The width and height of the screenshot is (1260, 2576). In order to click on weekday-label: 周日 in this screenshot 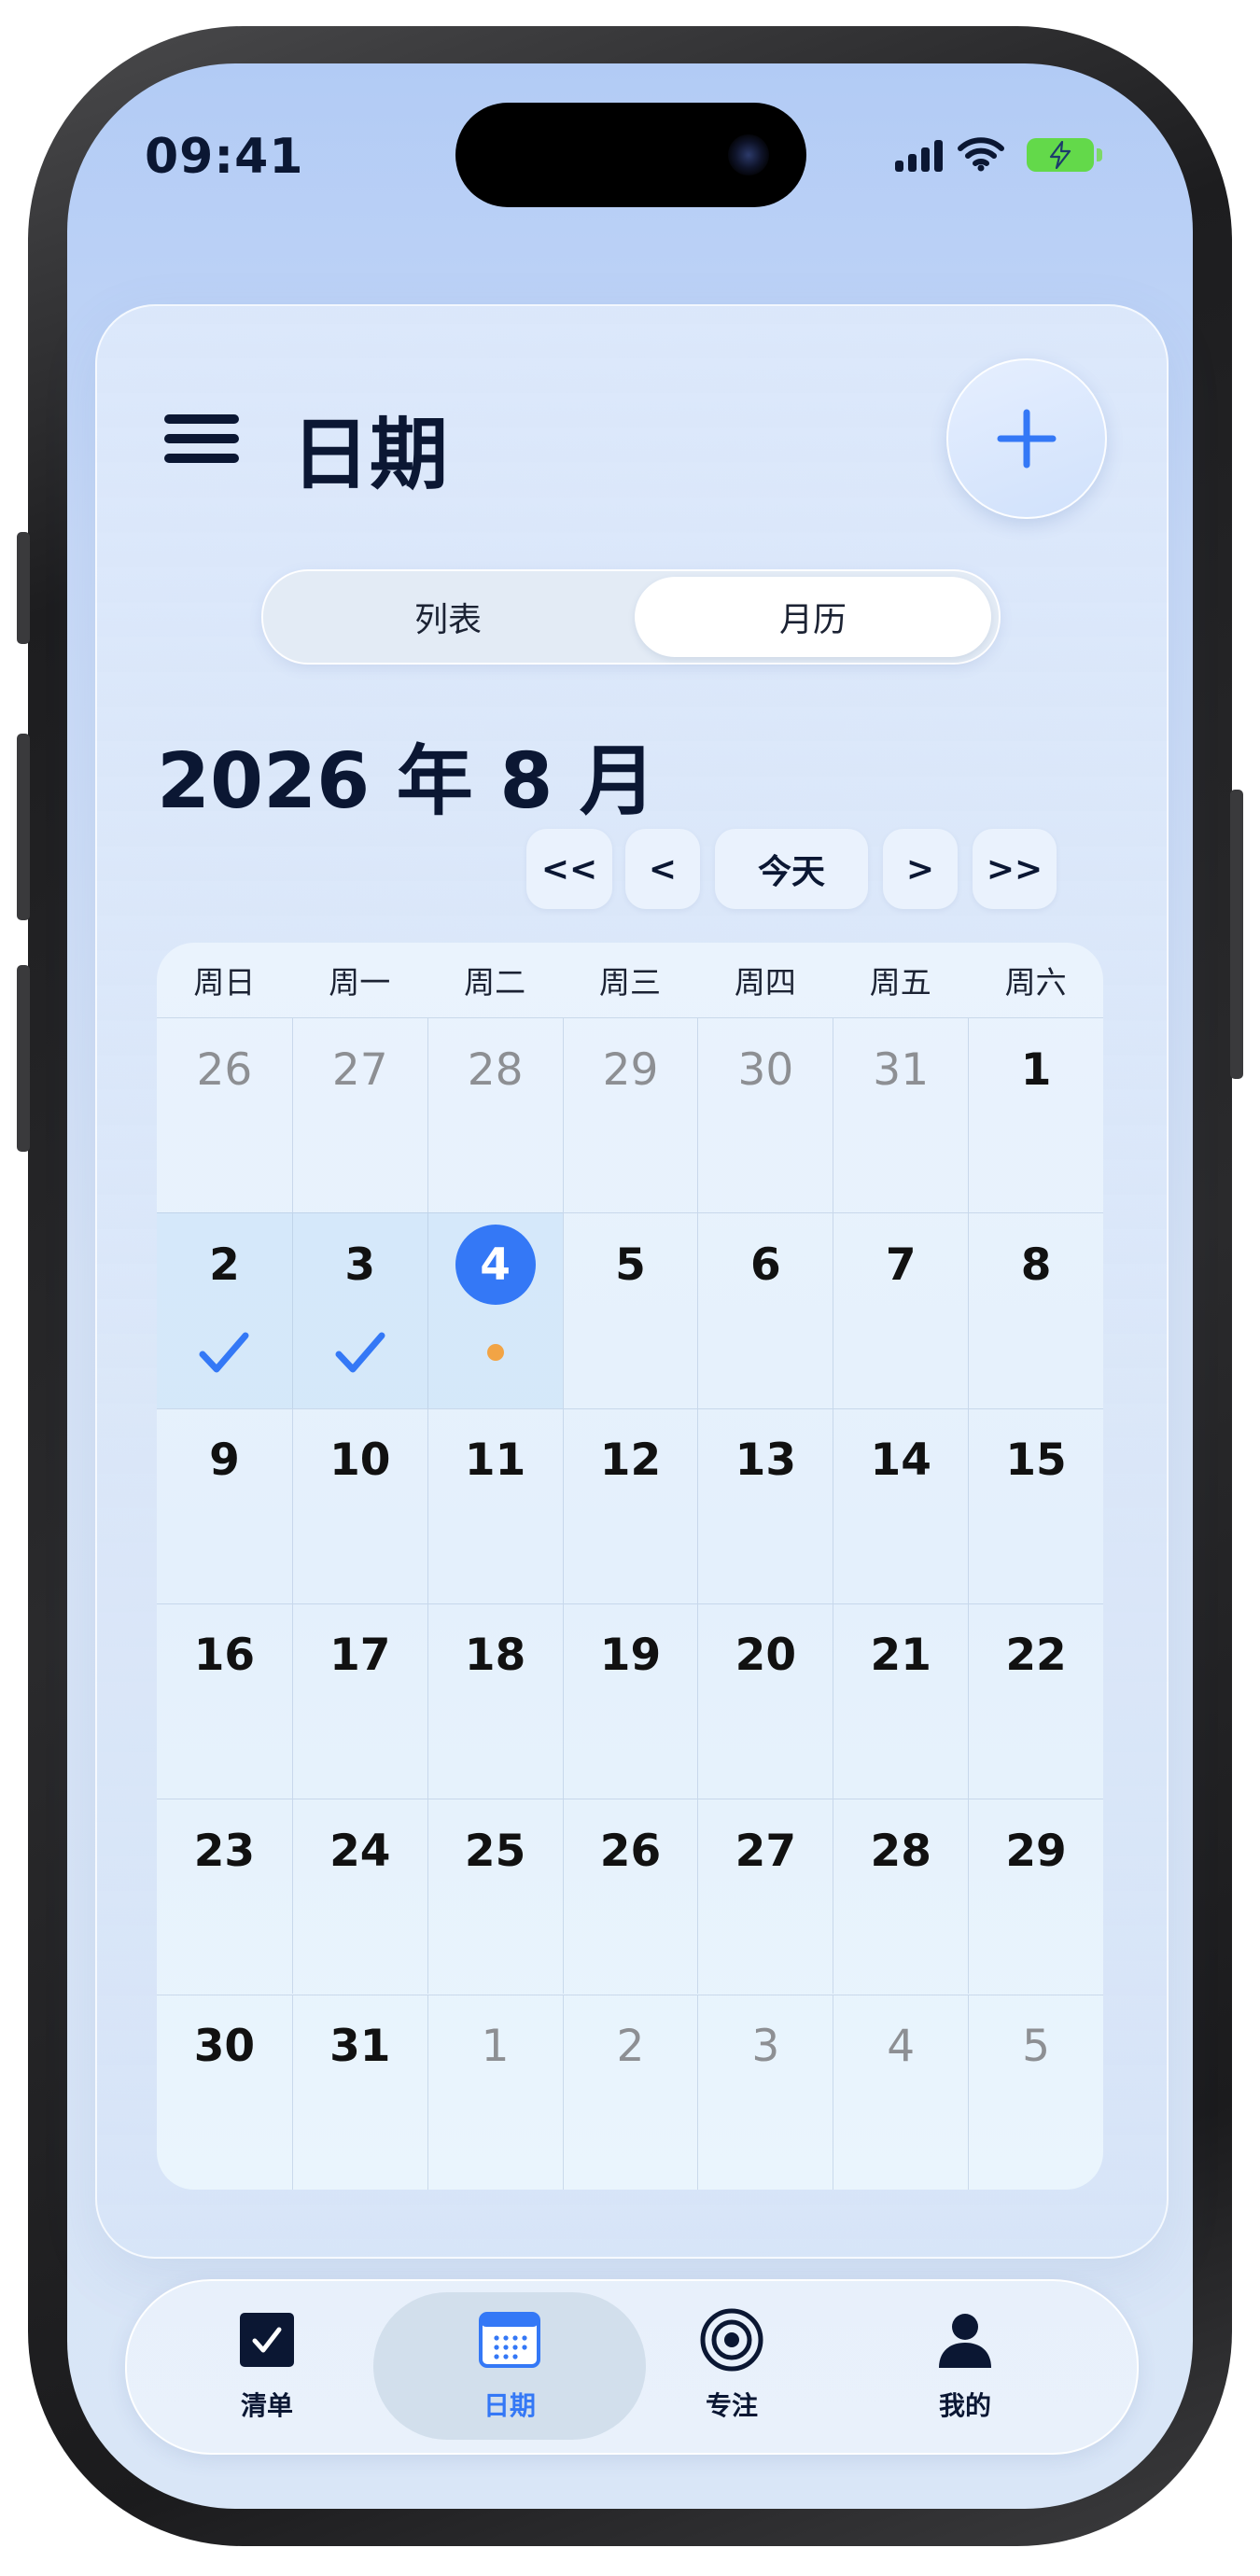, I will do `click(224, 982)`.